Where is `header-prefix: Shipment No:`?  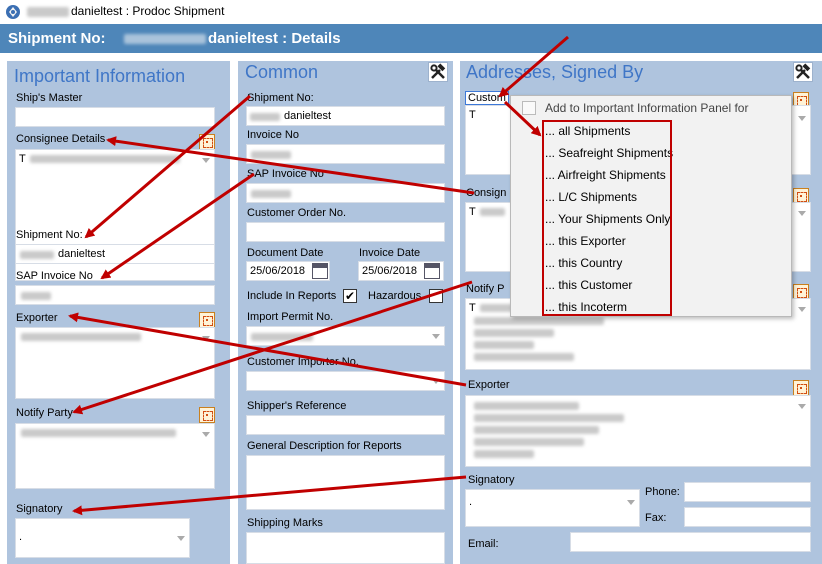
header-prefix: Shipment No: is located at coordinates (57, 38).